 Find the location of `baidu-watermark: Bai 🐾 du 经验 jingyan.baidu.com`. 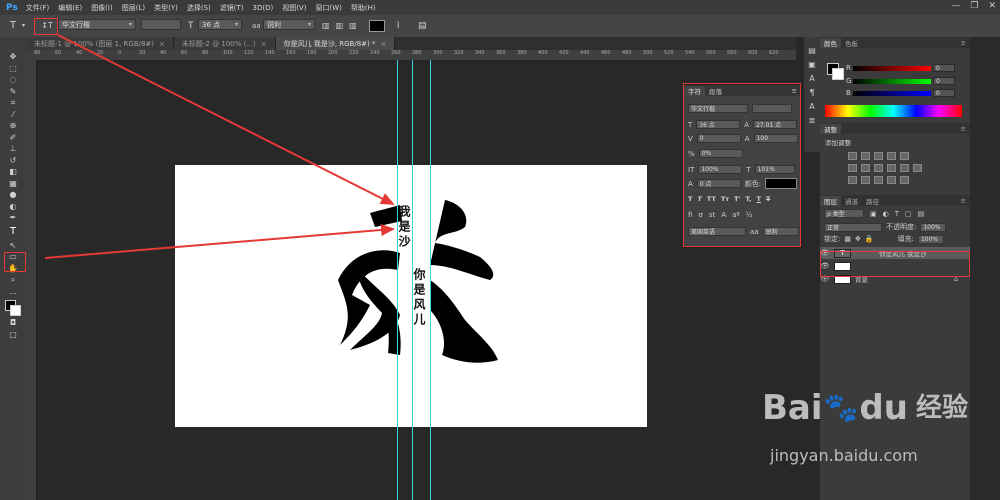

baidu-watermark: Bai 🐾 du 经验 jingyan.baidu.com is located at coordinates (877, 427).